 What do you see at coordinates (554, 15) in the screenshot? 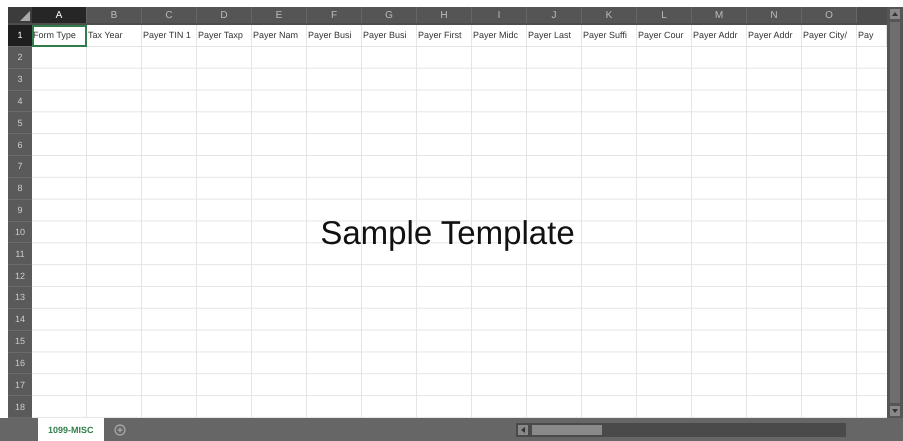
I see `column-header: J` at bounding box center [554, 15].